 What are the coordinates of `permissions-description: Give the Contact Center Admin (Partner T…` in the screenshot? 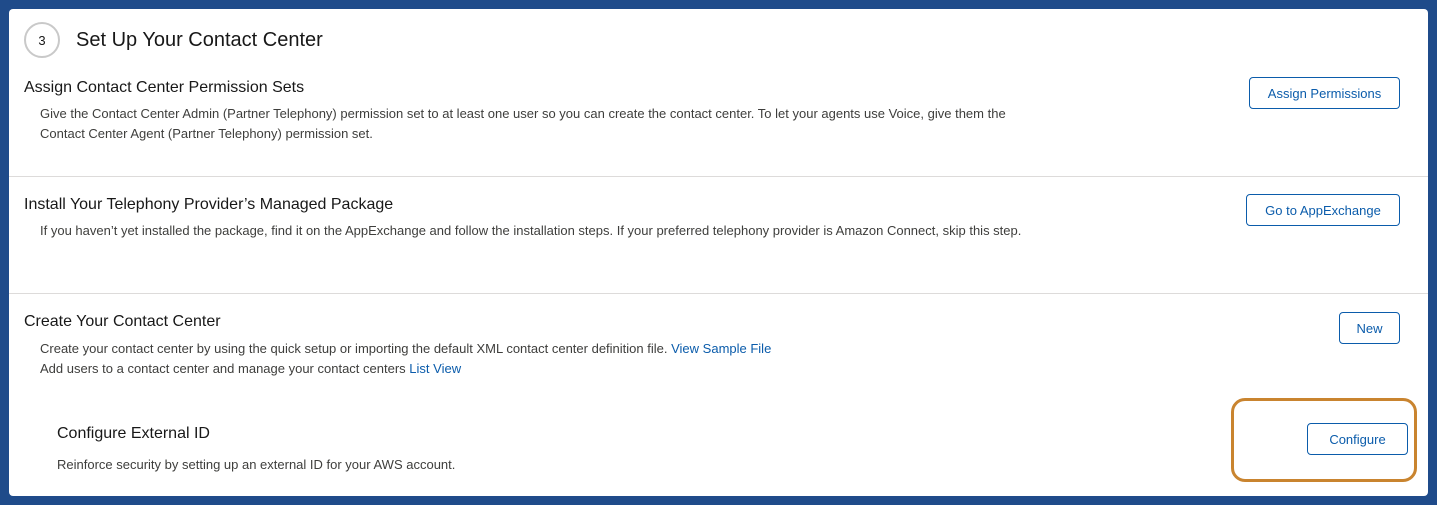 It's located at (523, 123).